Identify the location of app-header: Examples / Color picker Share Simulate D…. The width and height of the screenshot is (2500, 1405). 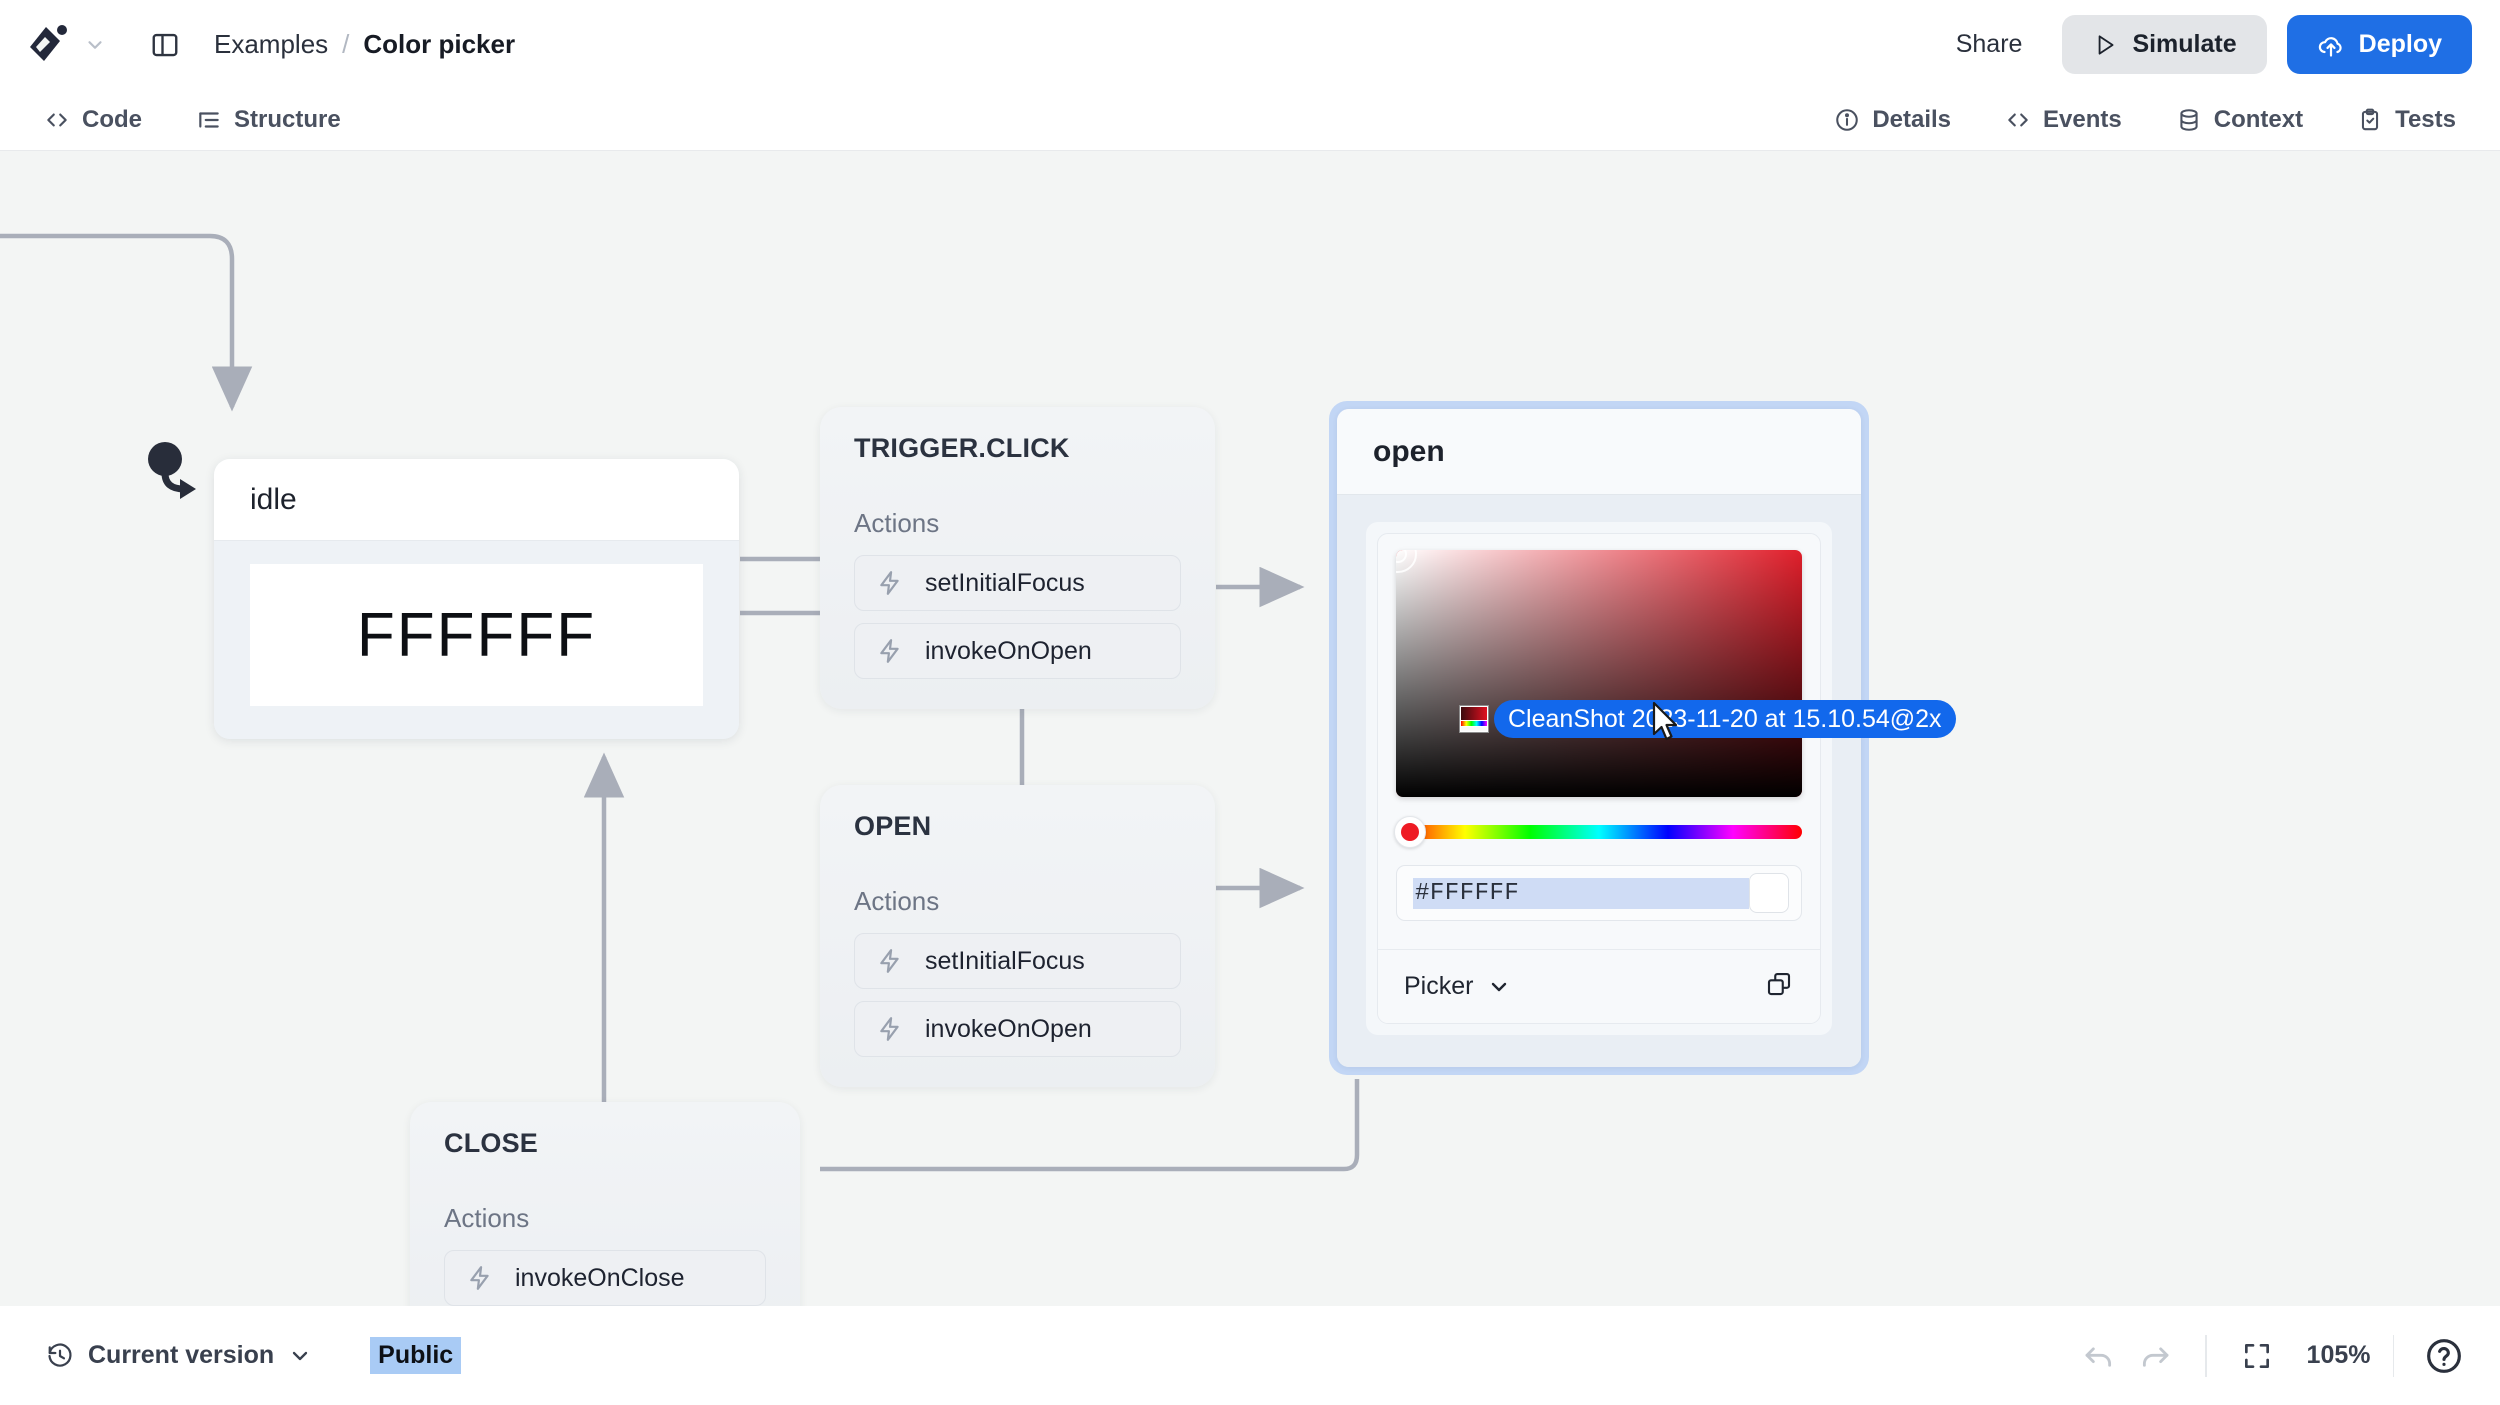
(1250, 44).